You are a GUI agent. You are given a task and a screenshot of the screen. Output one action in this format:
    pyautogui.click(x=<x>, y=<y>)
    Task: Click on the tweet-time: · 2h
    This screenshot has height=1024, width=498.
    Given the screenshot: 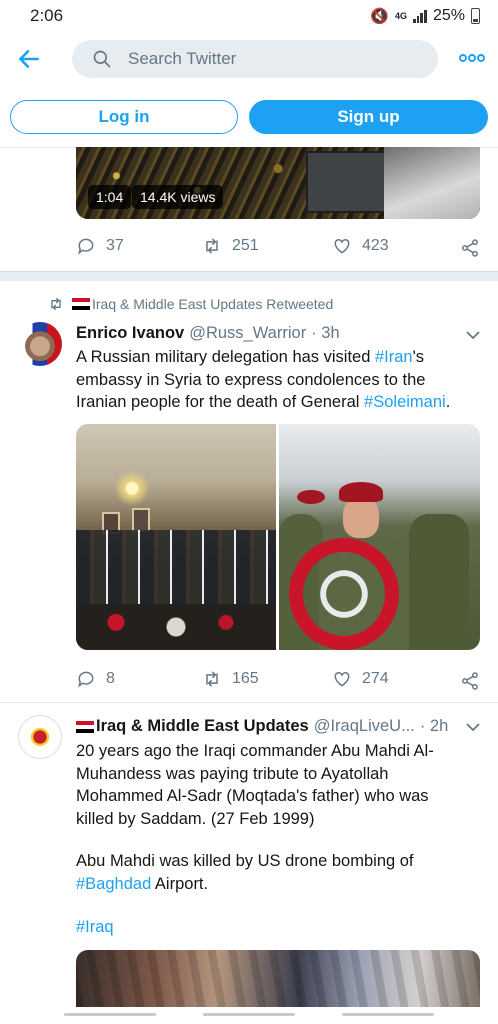 What is the action you would take?
    pyautogui.click(x=434, y=726)
    